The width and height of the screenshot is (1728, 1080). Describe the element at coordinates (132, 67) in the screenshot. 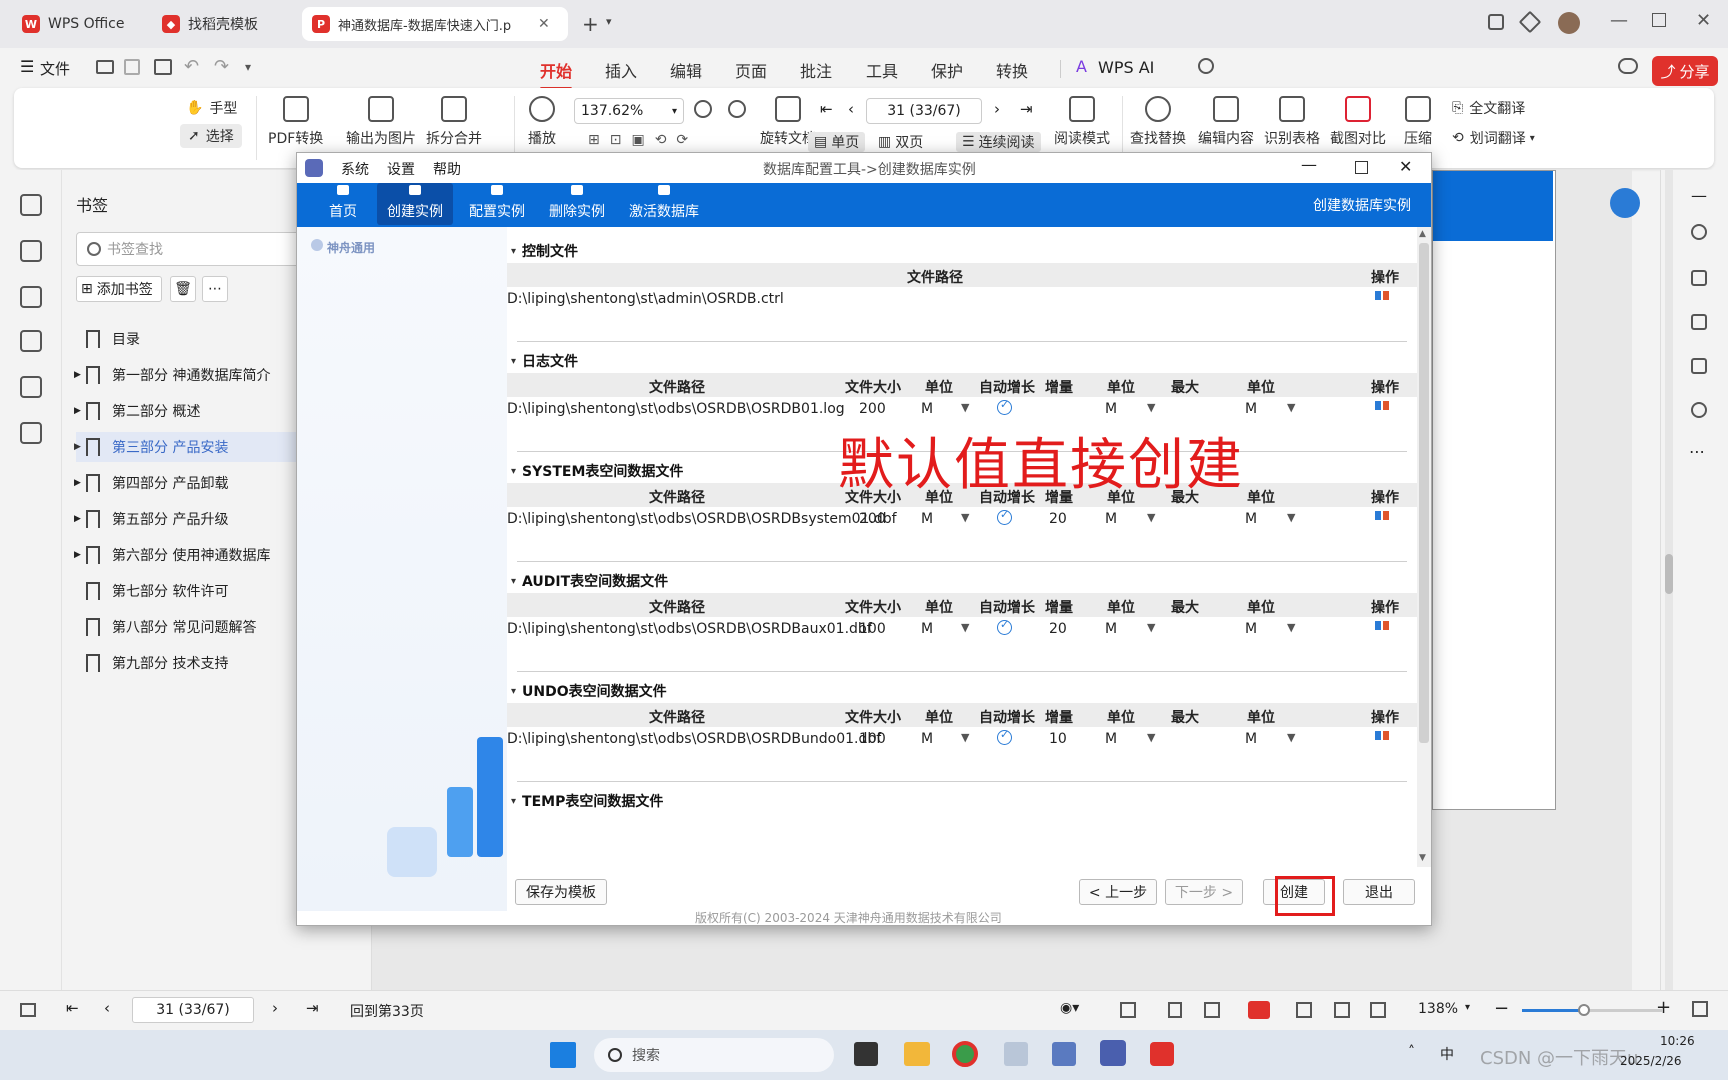

I see `save-icon` at that location.